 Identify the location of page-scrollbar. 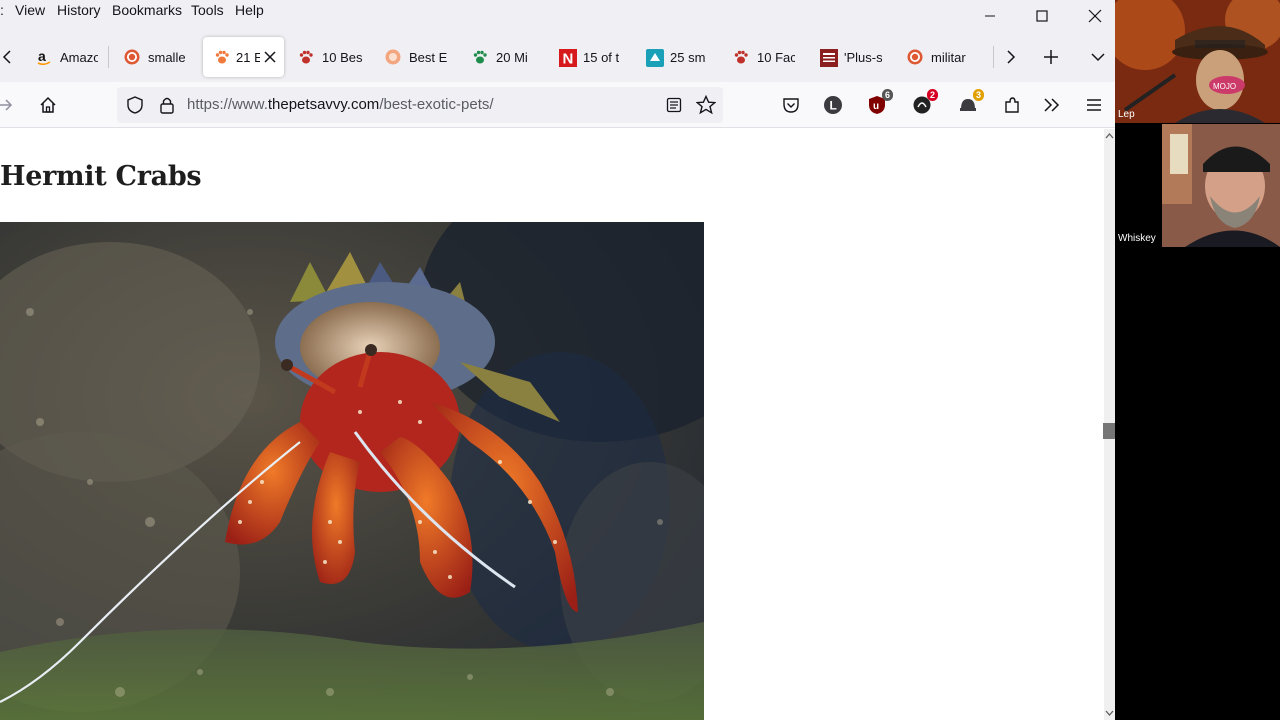
(1109, 424).